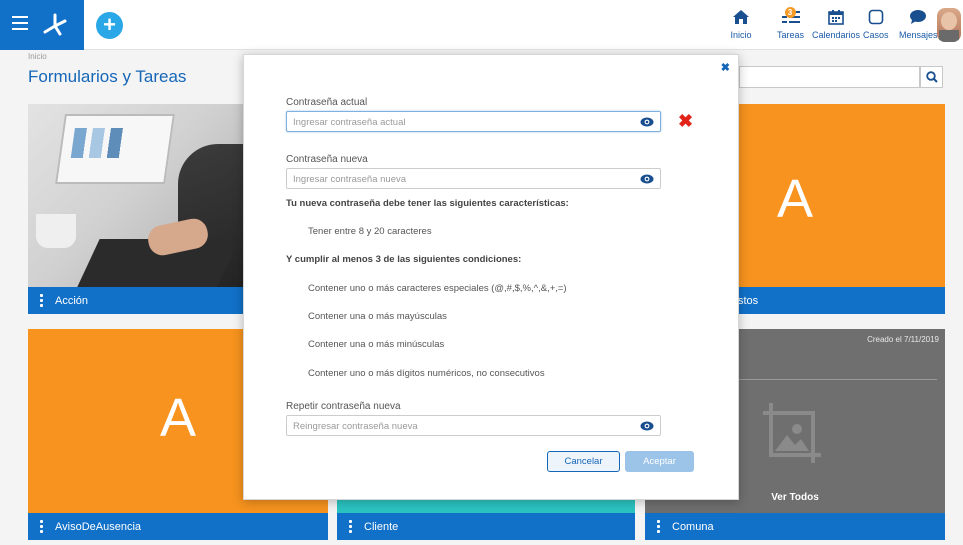  Describe the element at coordinates (98, 526) in the screenshot. I see `tile-aviso-label: AvisoDeAusencia` at that location.